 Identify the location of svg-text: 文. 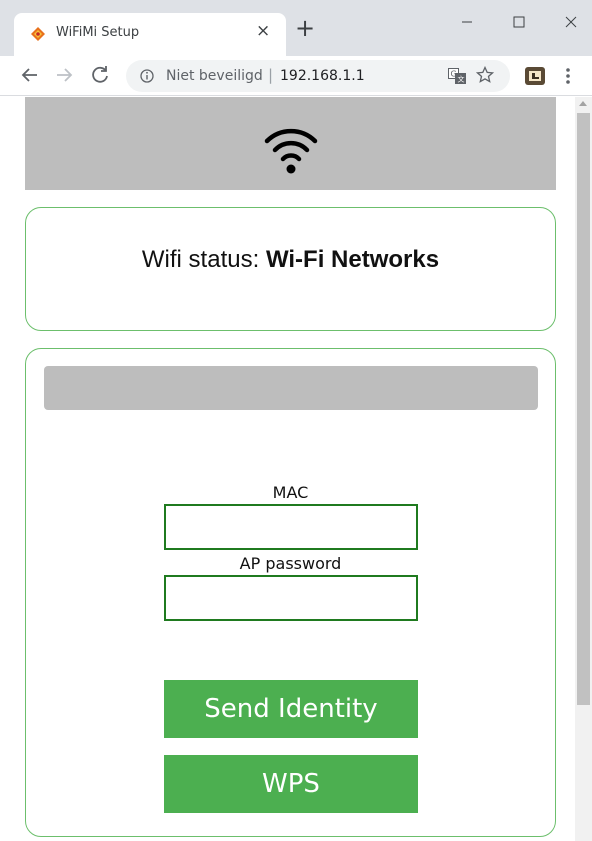
(461, 79).